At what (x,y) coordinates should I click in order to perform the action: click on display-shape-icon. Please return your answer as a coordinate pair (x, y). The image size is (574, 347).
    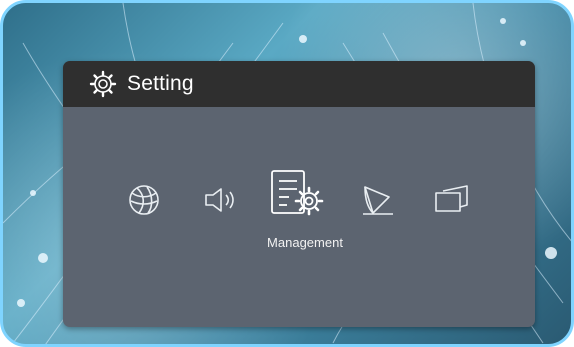
    Looking at the image, I should click on (378, 200).